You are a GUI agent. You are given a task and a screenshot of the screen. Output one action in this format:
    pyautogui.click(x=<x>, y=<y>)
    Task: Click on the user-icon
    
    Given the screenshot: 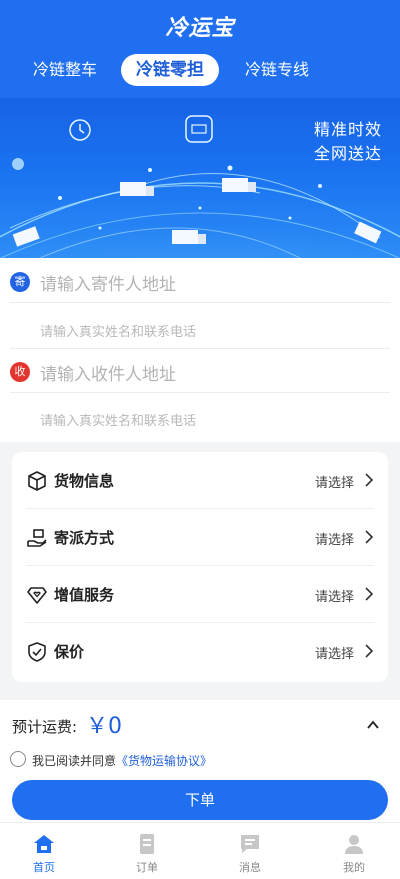 What is the action you would take?
    pyautogui.click(x=354, y=844)
    